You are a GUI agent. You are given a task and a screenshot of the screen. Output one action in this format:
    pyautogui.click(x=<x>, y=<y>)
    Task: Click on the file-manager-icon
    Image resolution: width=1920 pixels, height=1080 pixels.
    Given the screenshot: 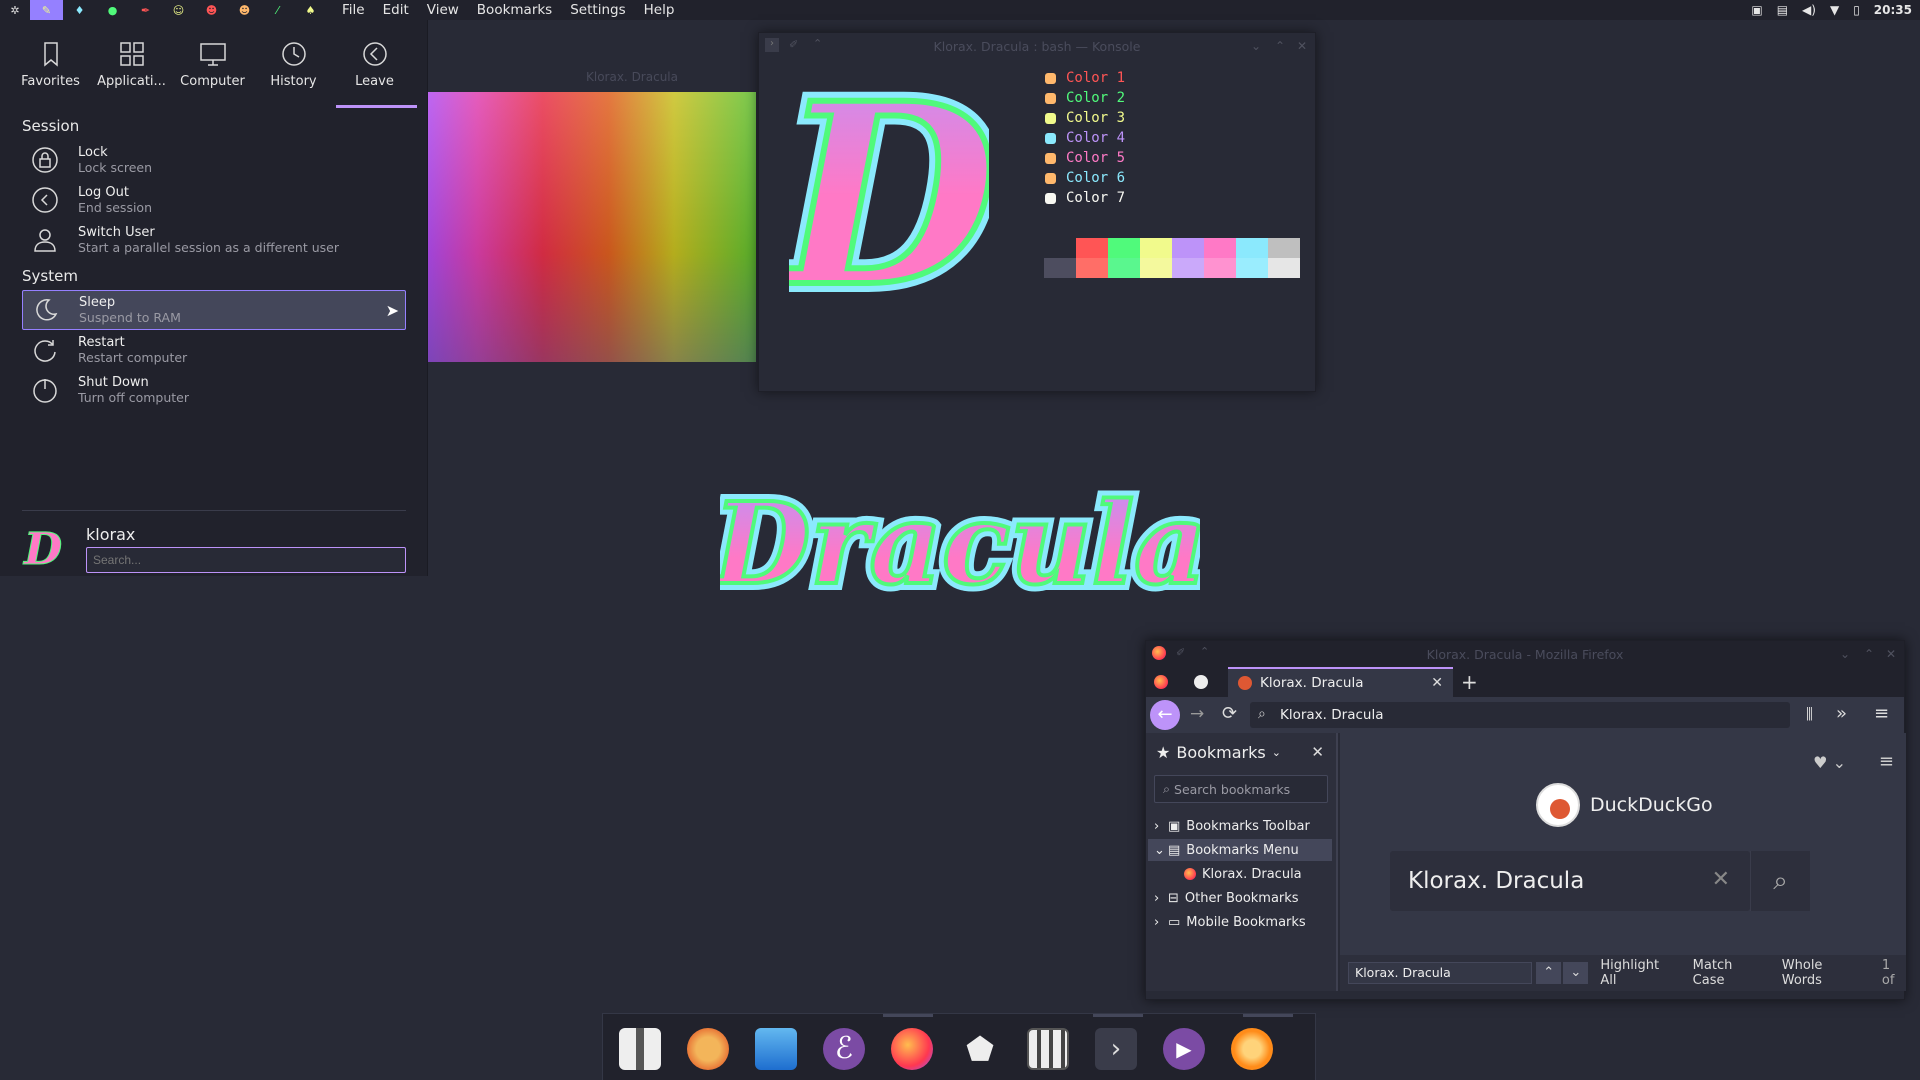 What is the action you would take?
    pyautogui.click(x=776, y=1049)
    